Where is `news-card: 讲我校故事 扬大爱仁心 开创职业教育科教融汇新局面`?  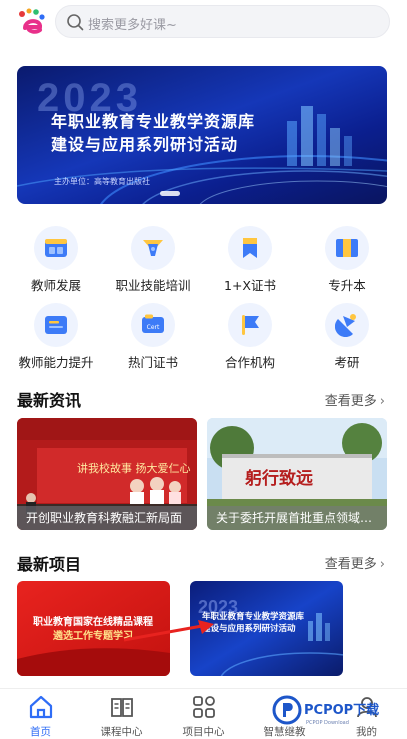 news-card: 讲我校故事 扬大爱仁心 开创职业教育科教融汇新局面 is located at coordinates (107, 474).